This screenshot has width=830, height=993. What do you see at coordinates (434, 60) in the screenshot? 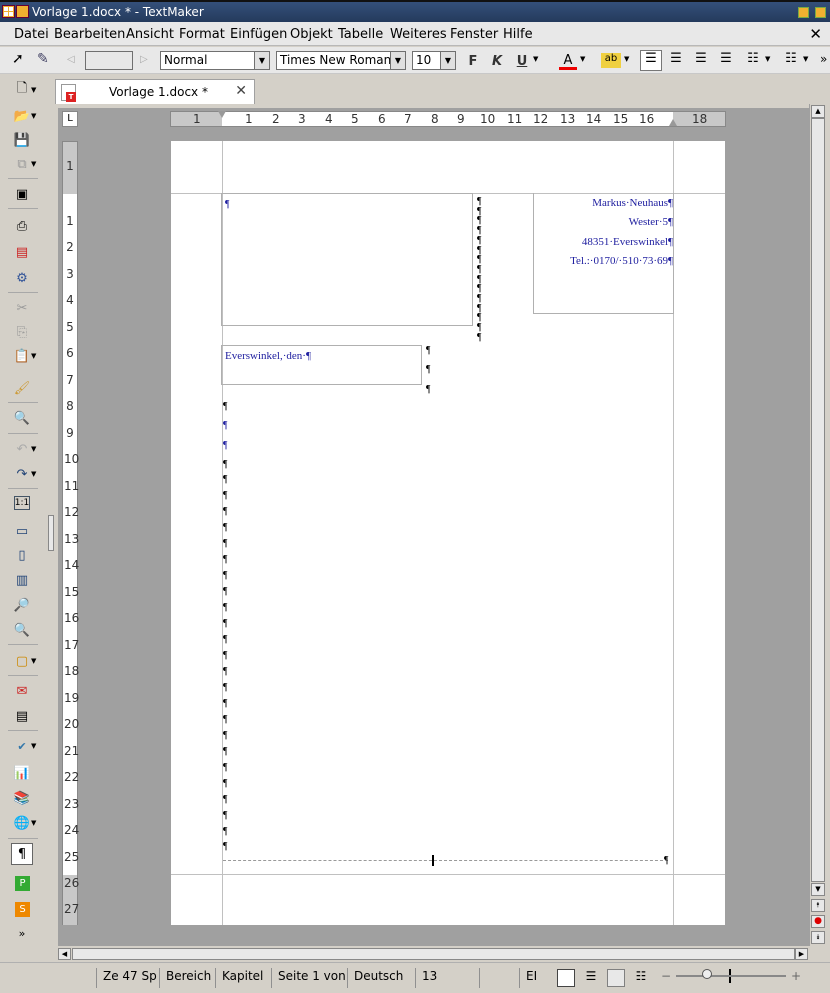
I see `font-size-select: 10 ▼` at bounding box center [434, 60].